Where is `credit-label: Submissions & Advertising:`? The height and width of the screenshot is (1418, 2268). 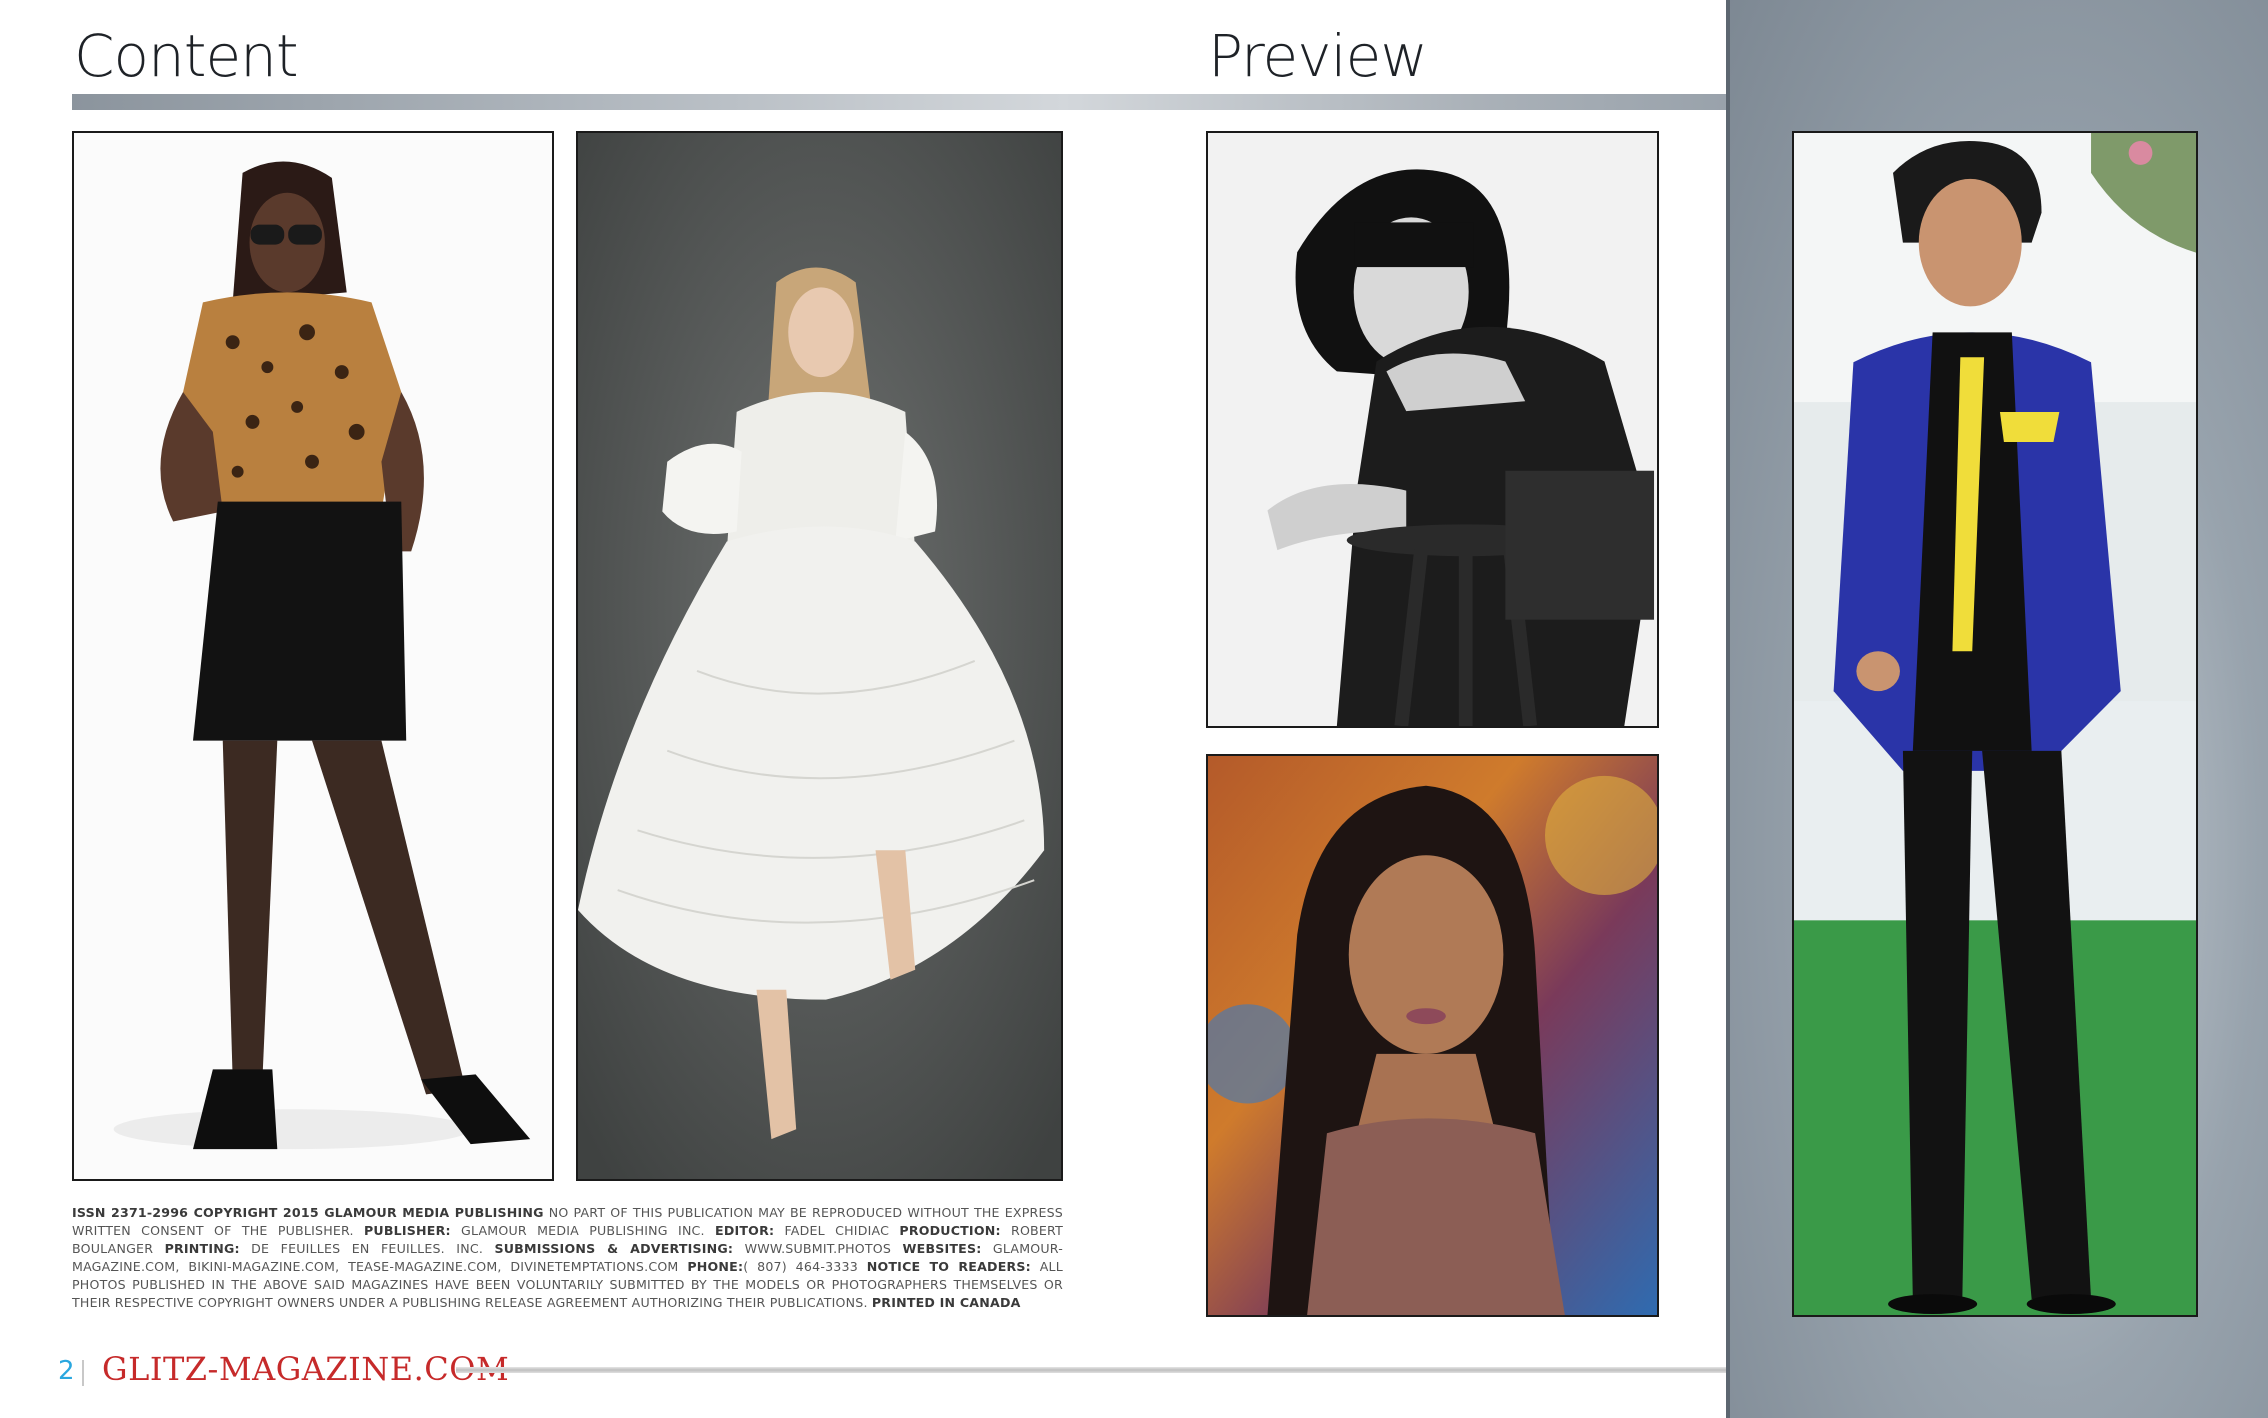 credit-label: Submissions & Advertising: is located at coordinates (614, 1248).